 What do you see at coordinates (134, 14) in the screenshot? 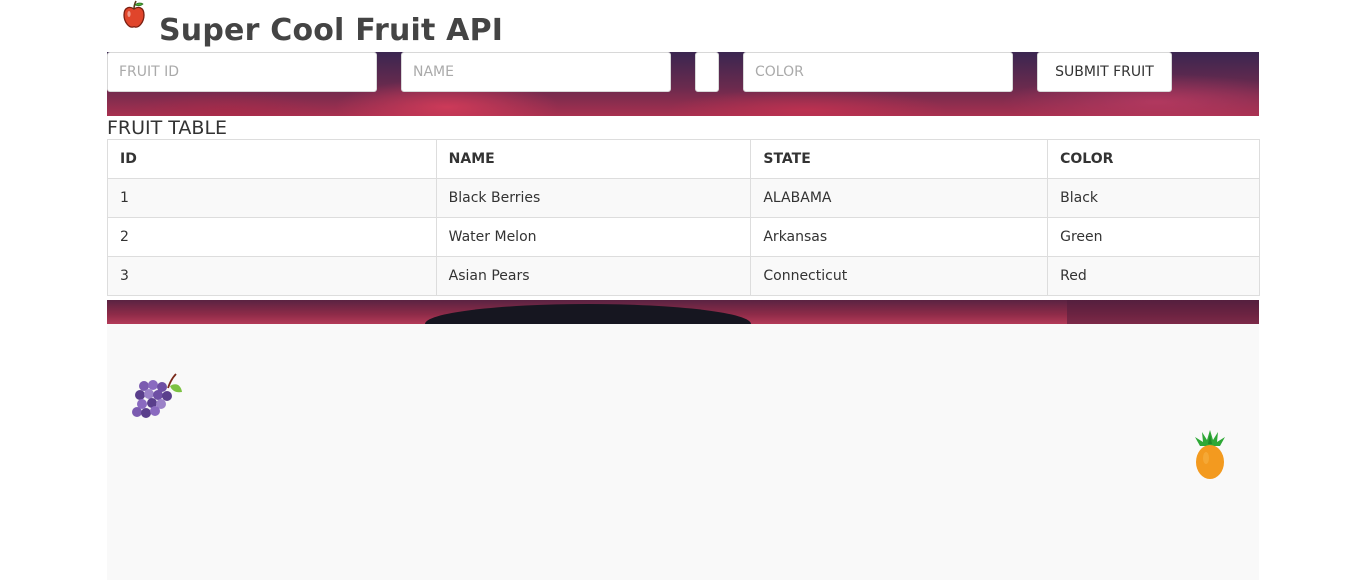
I see `apple-icon` at bounding box center [134, 14].